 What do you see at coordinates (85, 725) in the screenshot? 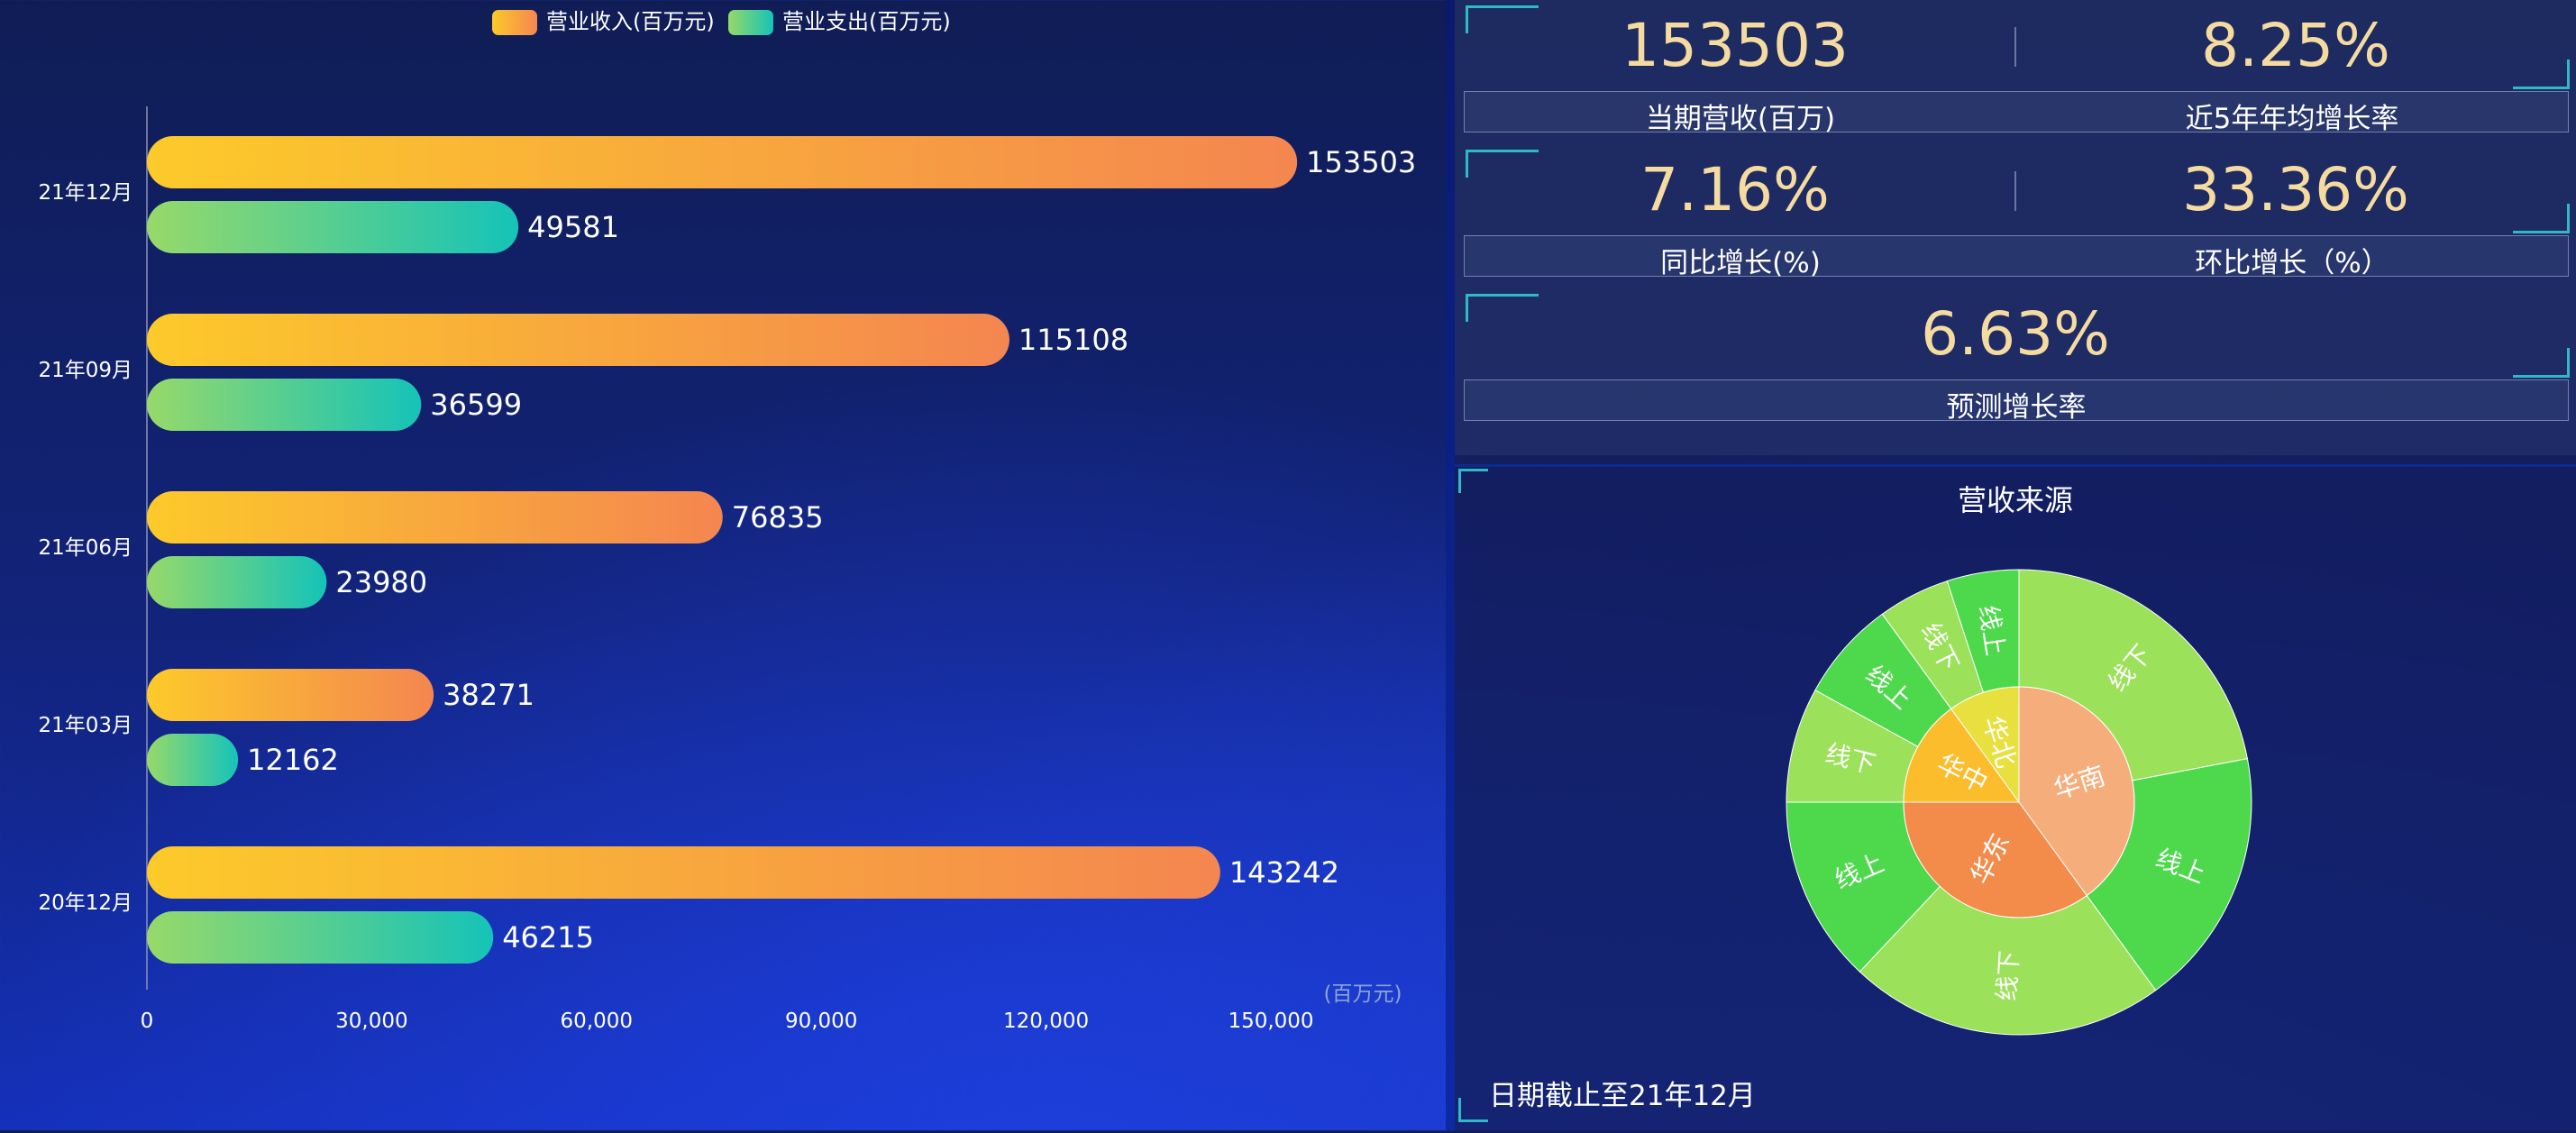
I see `category-label: 21年03月` at bounding box center [85, 725].